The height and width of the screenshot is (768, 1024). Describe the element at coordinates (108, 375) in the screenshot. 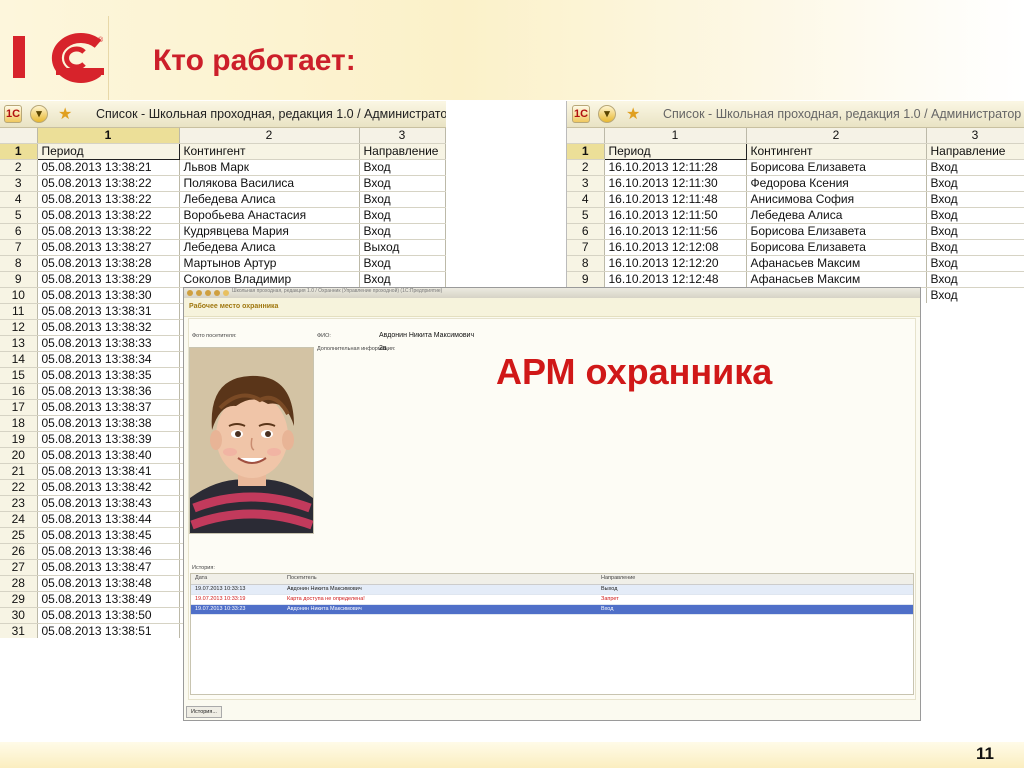

I see `period-cell: 05.08.2013 13:38:35` at that location.